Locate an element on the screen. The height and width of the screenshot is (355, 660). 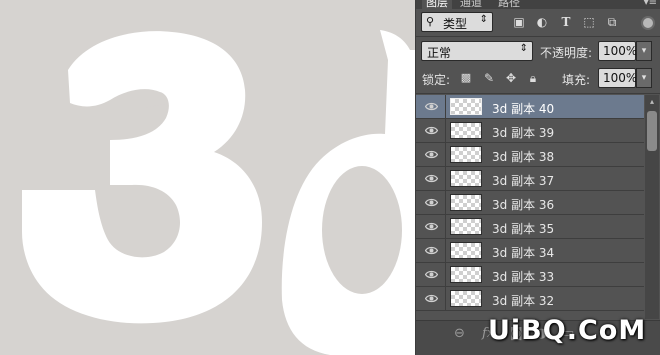
opacity-label: 不透明度: is located at coordinates (566, 53).